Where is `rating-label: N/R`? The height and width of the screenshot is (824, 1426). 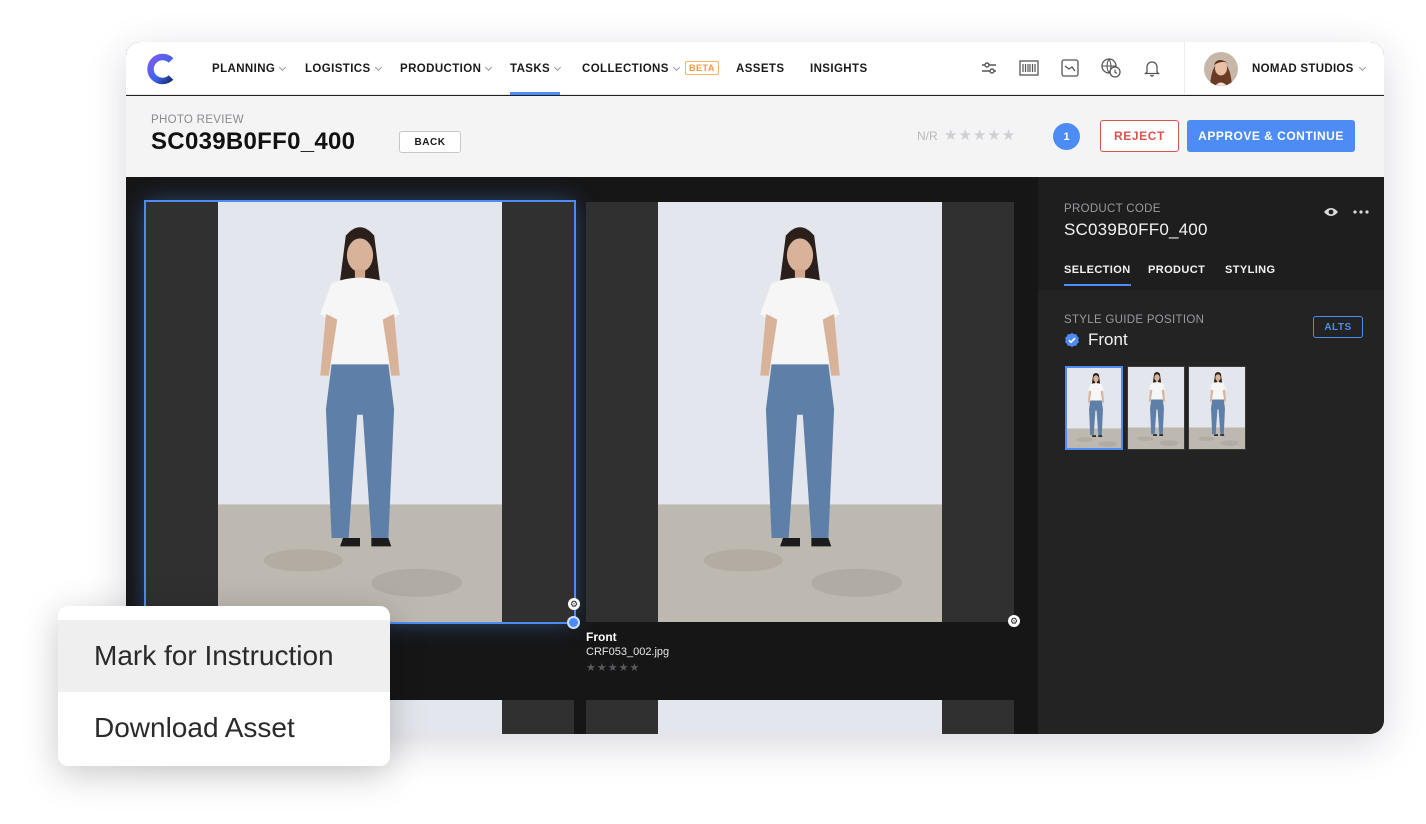
rating-label: N/R is located at coordinates (927, 136).